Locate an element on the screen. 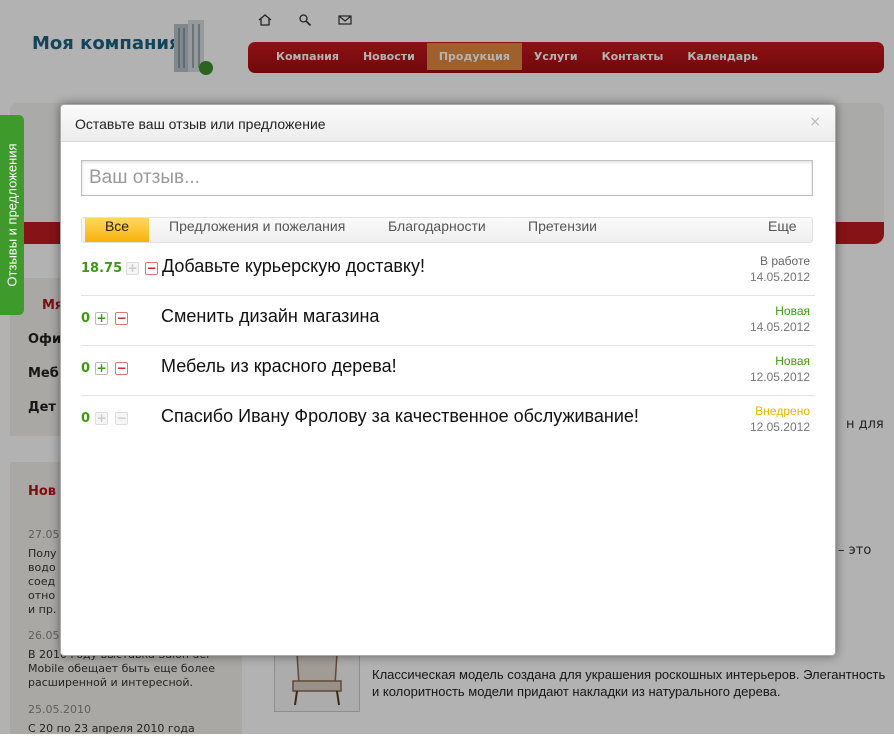 The height and width of the screenshot is (736, 894). feedback-side-tab-label: Отзывы и предложения is located at coordinates (12, 214).